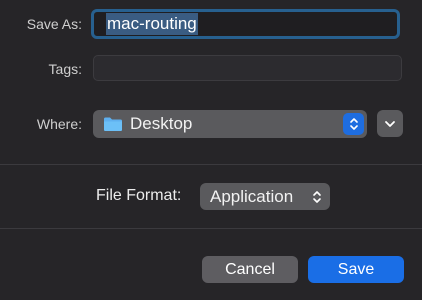 This screenshot has width=422, height=300. Describe the element at coordinates (230, 124) in the screenshot. I see `where-popup: Desktop` at that location.